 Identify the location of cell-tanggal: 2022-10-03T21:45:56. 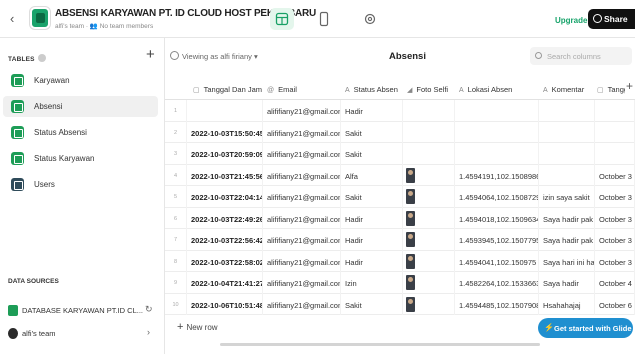
(225, 175).